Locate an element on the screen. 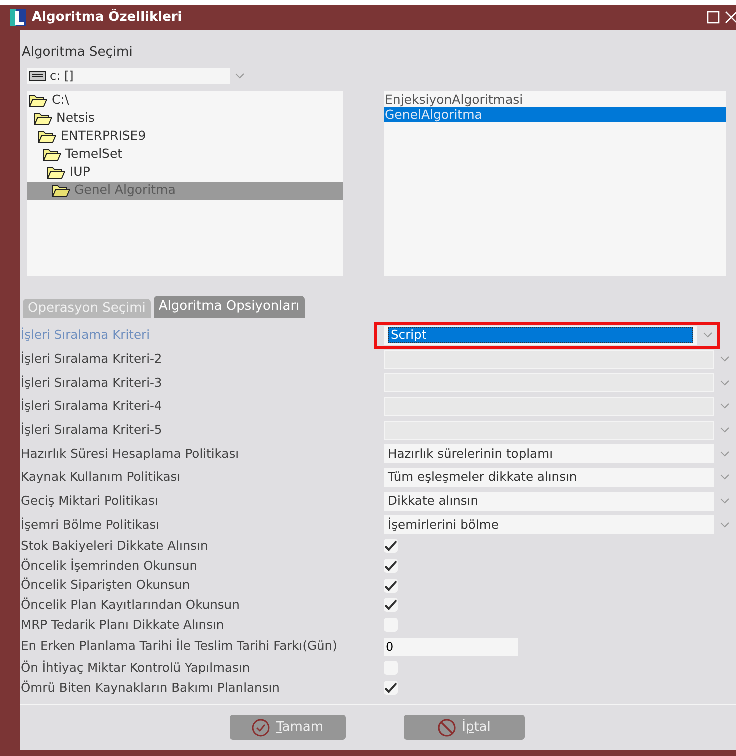 The height and width of the screenshot is (756, 736). option-label: Öncelik Plan Kayıtlarından Okunsun is located at coordinates (131, 605).